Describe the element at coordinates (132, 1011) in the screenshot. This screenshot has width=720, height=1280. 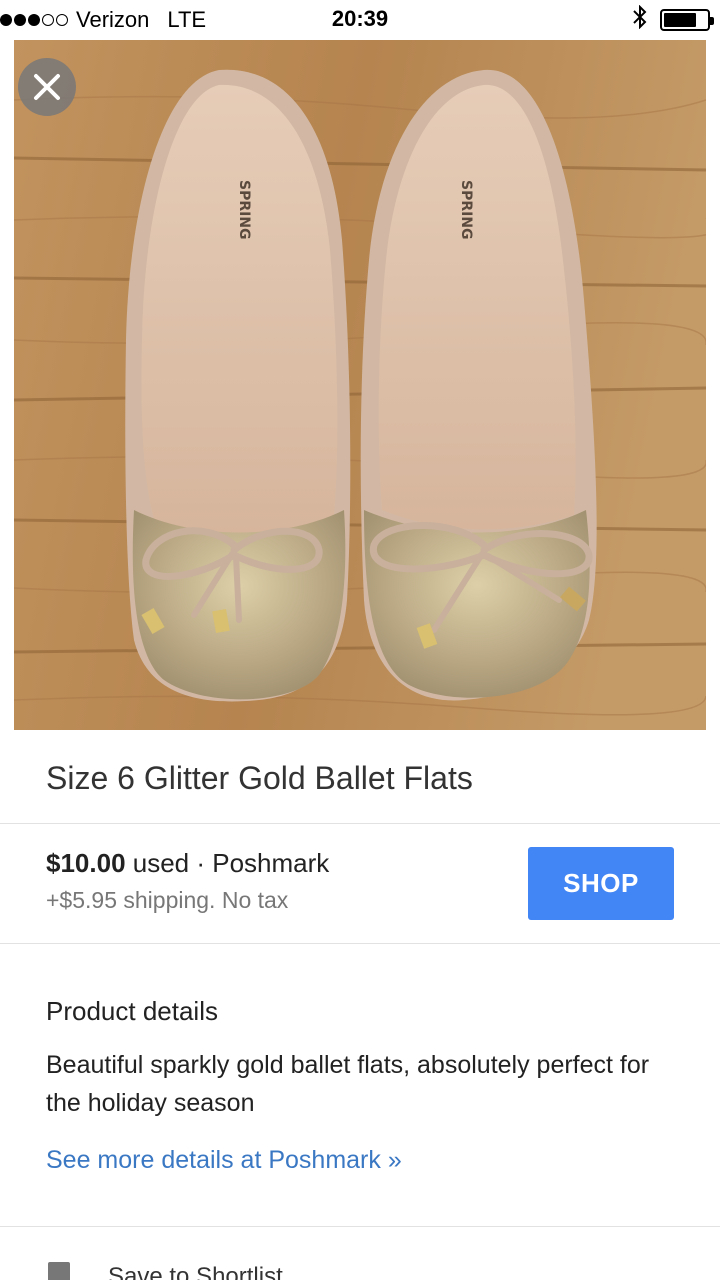
I see `details-heading: Product details` at that location.